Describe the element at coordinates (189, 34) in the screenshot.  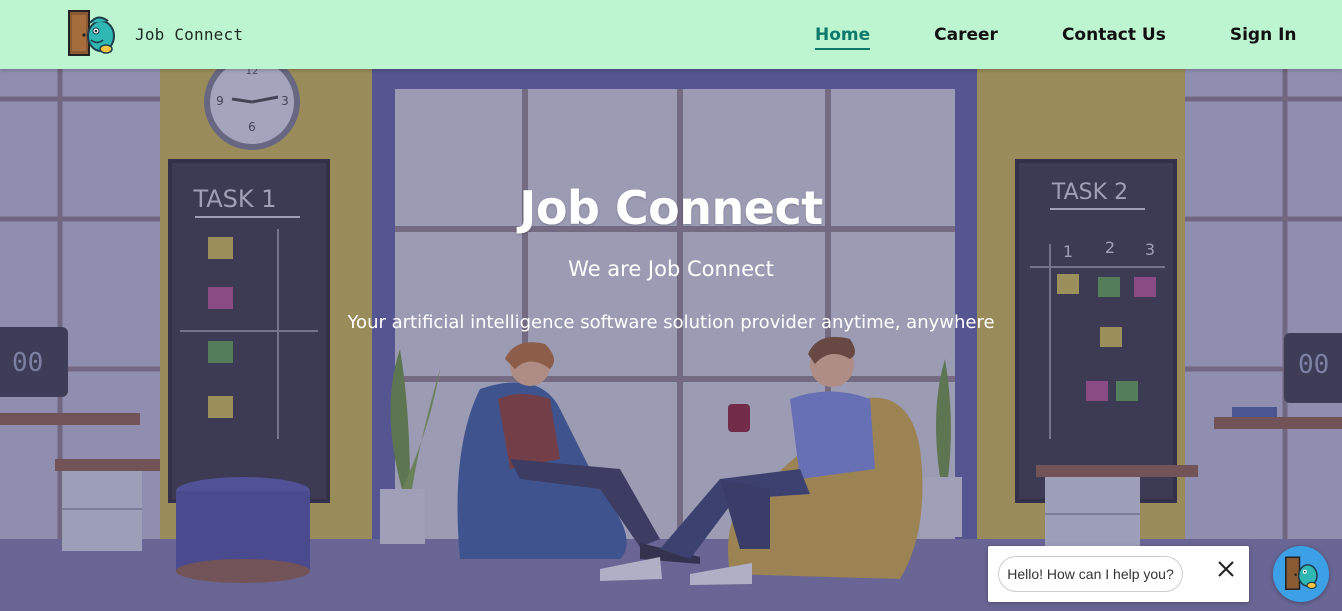
I see `brand-name: Job Connect` at that location.